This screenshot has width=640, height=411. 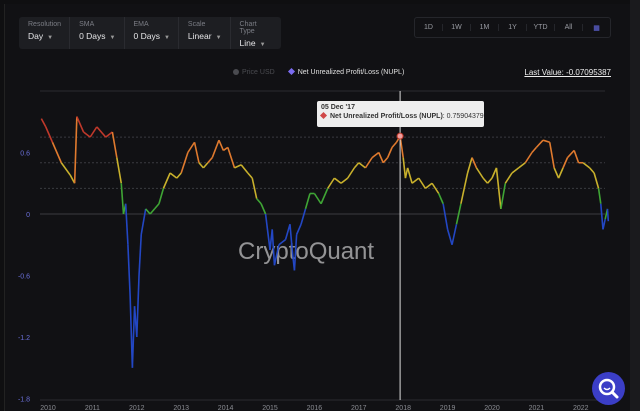 What do you see at coordinates (24, 338) in the screenshot?
I see `y-tick-label: -1.2` at bounding box center [24, 338].